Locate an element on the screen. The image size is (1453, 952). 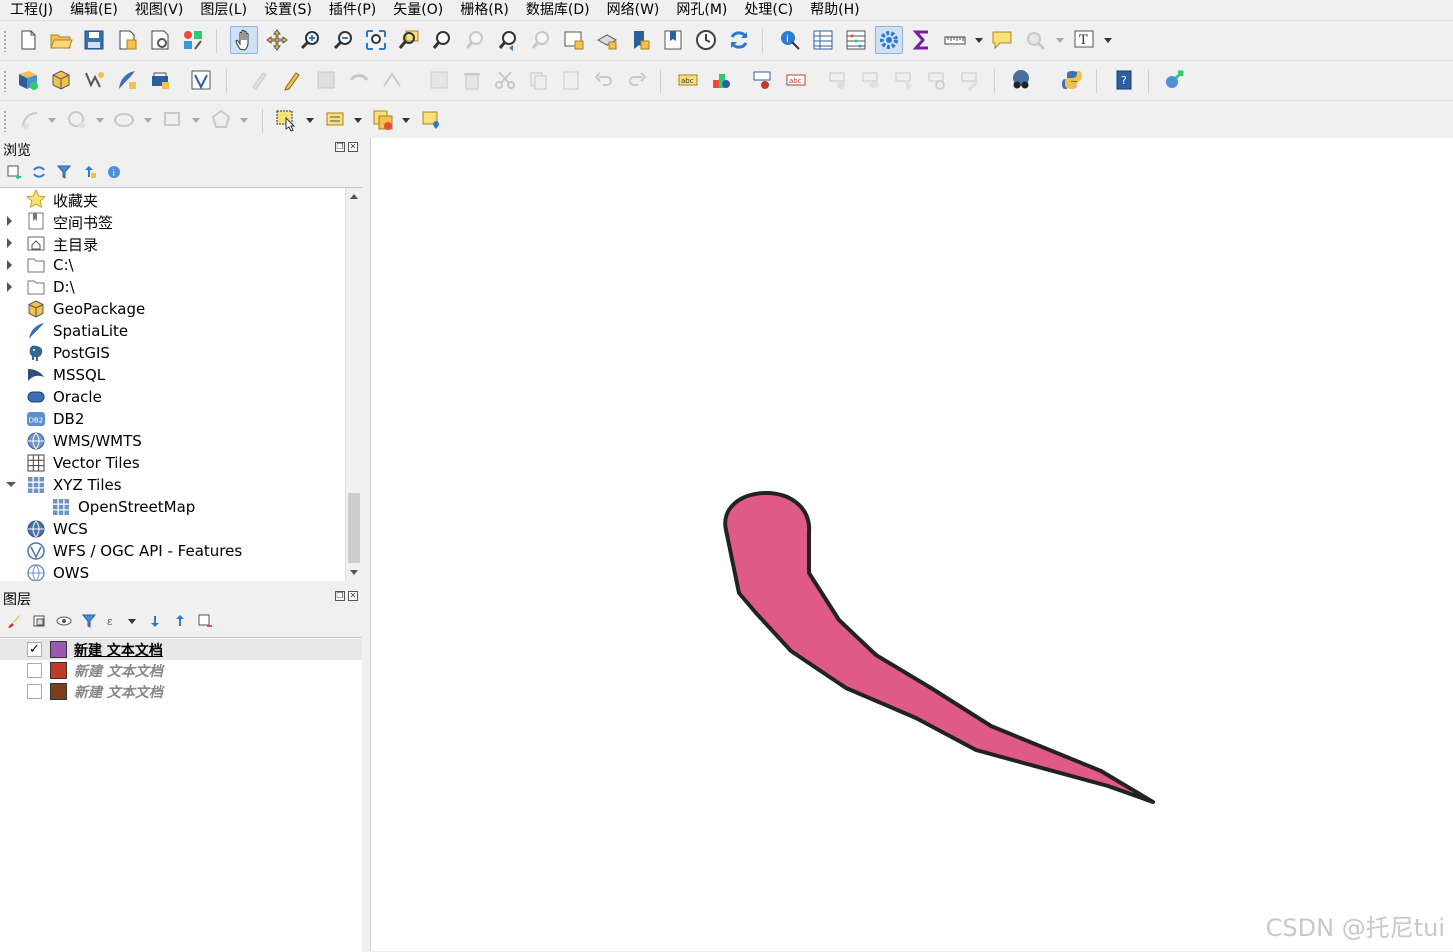
menu-raster: 栅格(R) is located at coordinates (484, 10).